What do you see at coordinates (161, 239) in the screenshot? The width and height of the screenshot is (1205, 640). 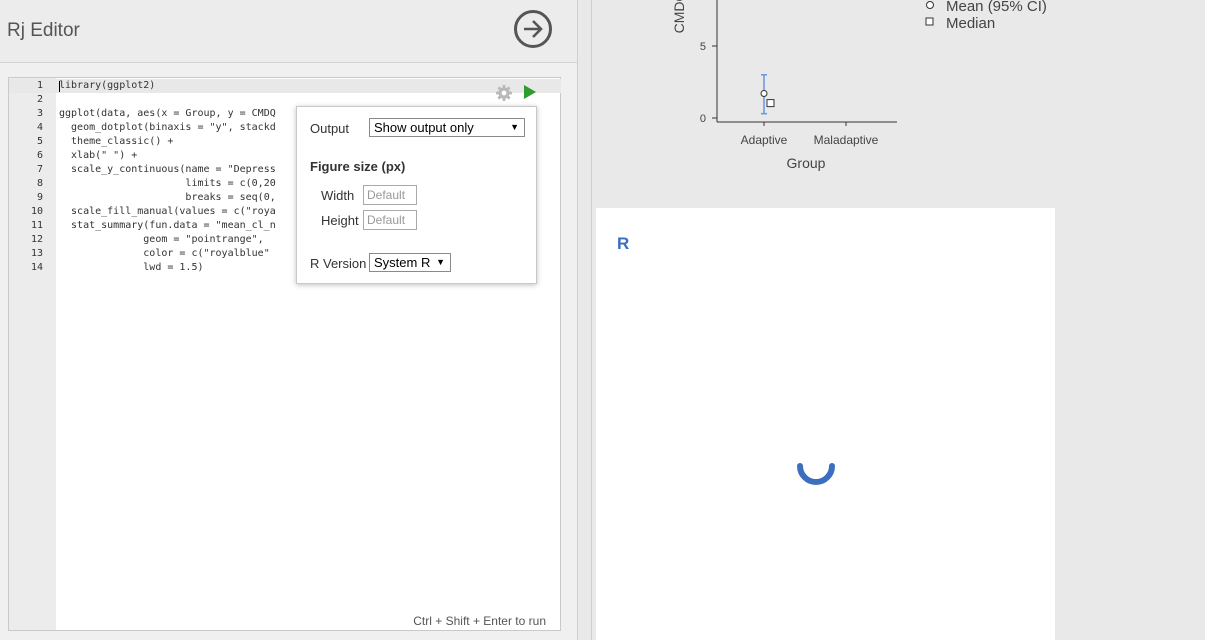 I see `code-text: geom = "pointrange",` at bounding box center [161, 239].